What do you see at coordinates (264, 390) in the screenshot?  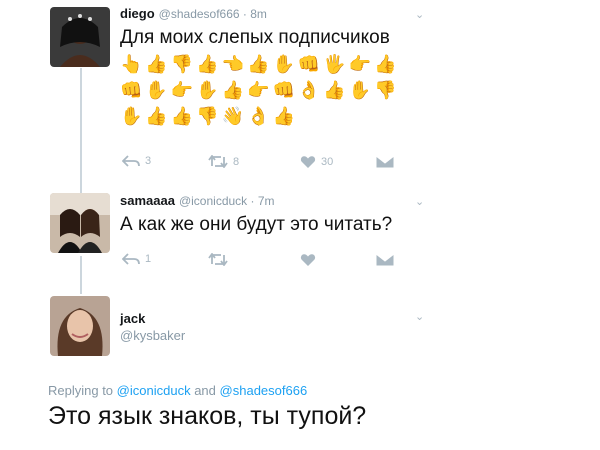 I see `mention-link: @shadesof666` at bounding box center [264, 390].